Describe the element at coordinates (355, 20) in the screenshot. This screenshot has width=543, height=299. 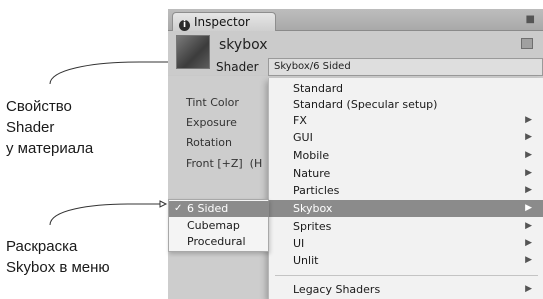
I see `inspector-tabbar: i Inspector ■` at that location.